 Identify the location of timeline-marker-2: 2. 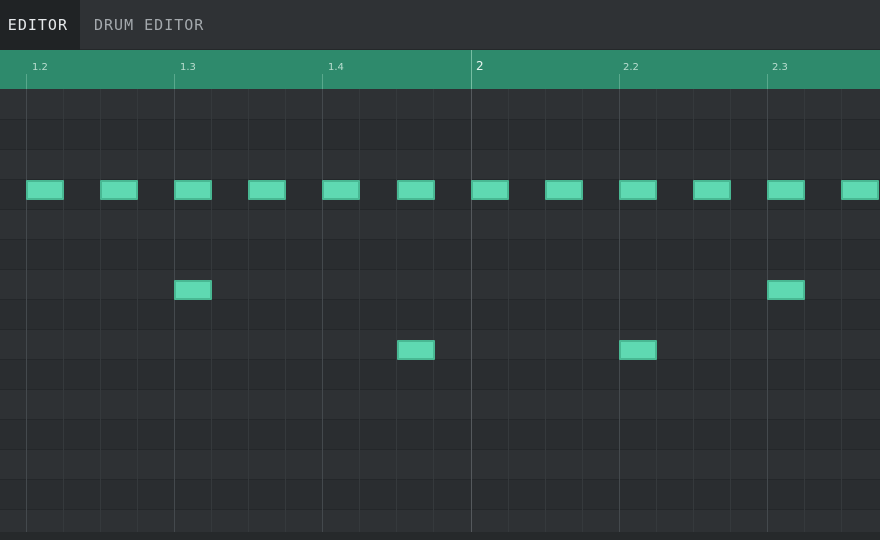
(480, 66).